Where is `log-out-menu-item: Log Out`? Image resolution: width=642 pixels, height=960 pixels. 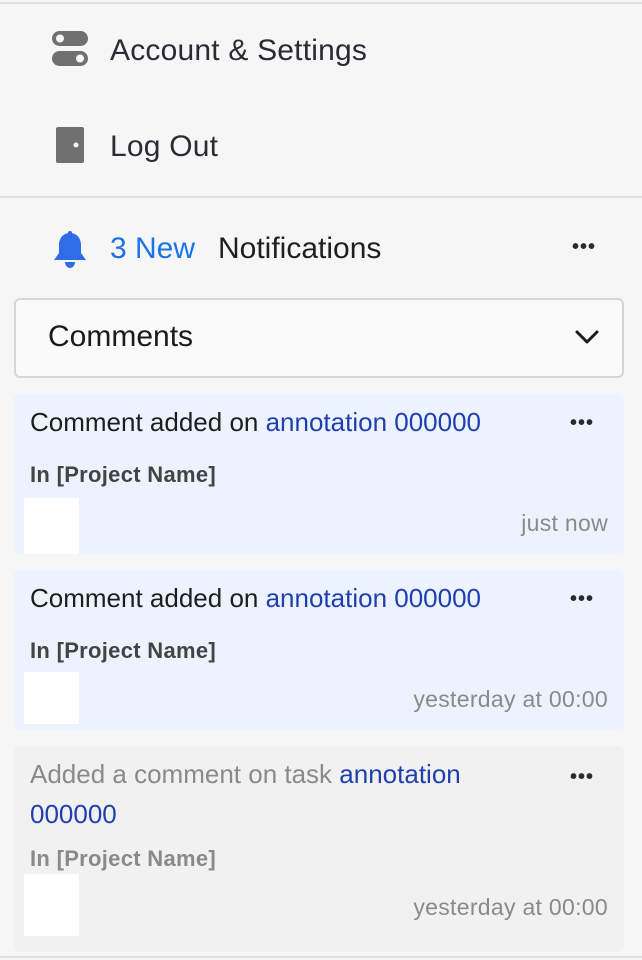
log-out-menu-item: Log Out is located at coordinates (321, 147).